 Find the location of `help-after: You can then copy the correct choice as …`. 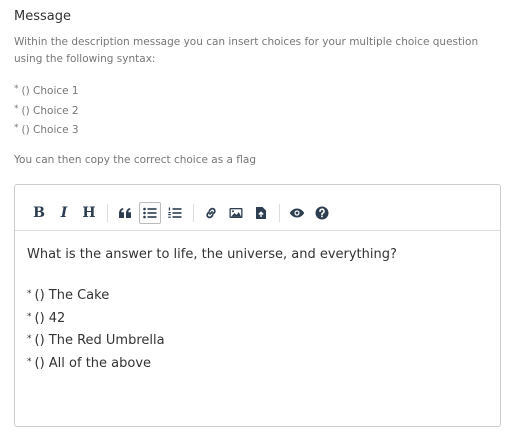

help-after: You can then copy the correct choice as … is located at coordinates (135, 159).